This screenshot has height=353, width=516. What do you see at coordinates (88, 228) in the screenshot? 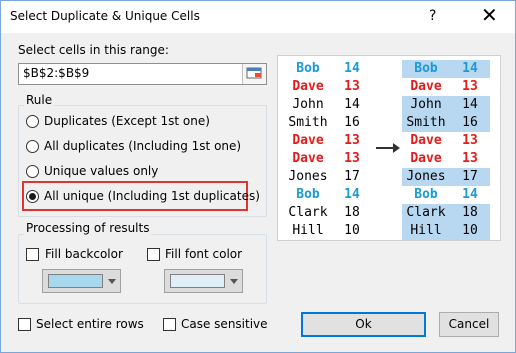
I see `processing-group-title: Processing of results` at bounding box center [88, 228].